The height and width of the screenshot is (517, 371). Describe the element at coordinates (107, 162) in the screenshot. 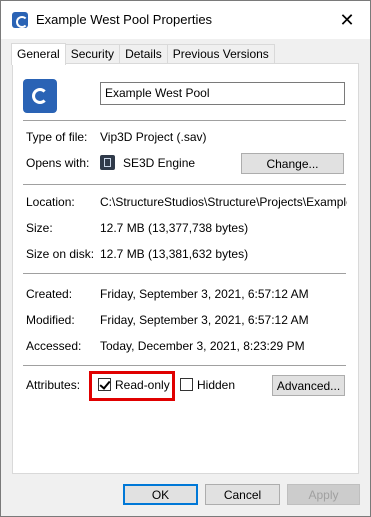

I see `se3d-engine-icon` at that location.